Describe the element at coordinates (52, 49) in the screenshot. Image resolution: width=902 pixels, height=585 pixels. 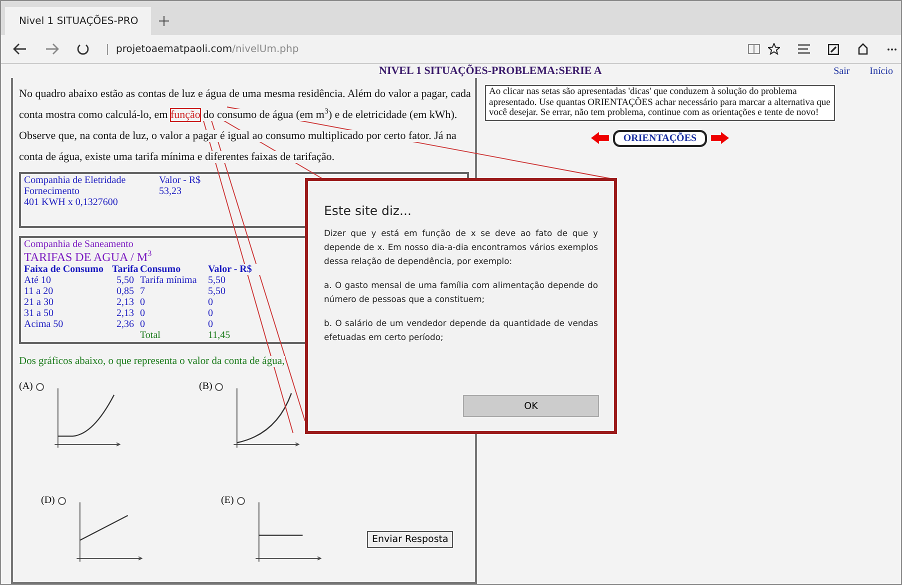
I see `forward-icon` at that location.